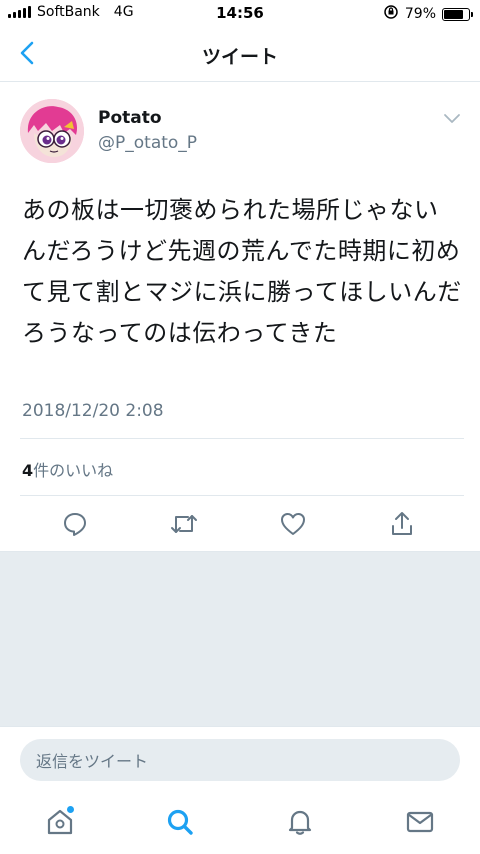  What do you see at coordinates (420, 14) in the screenshot?
I see `battery-percent: 79%` at bounding box center [420, 14].